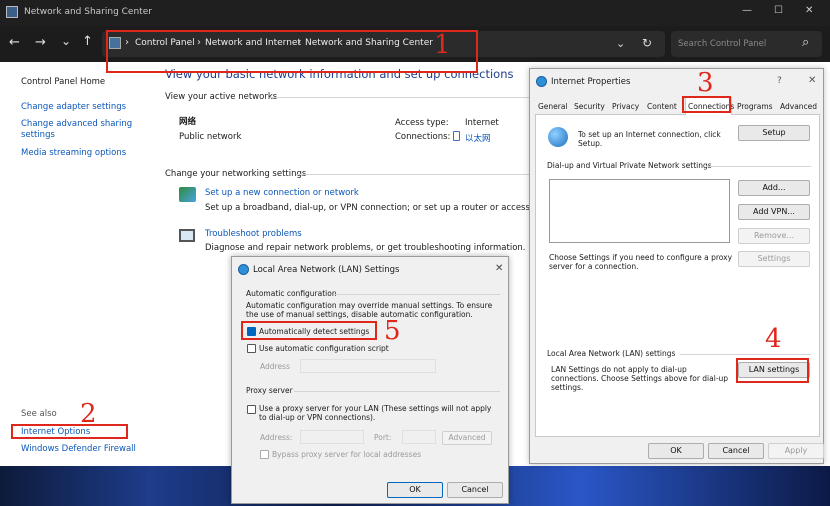 This screenshot has height=506, width=830. I want to click on tab-programs: Programs, so click(755, 106).